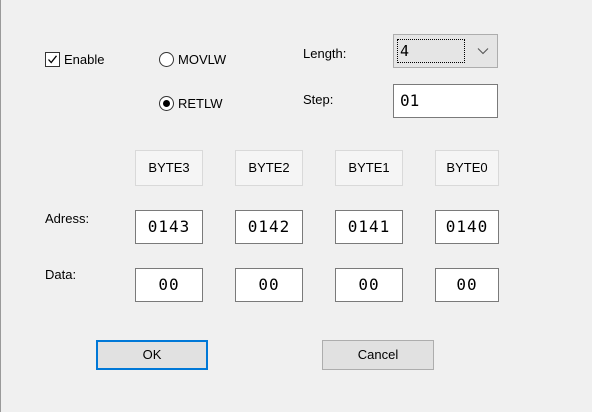 The width and height of the screenshot is (592, 412). What do you see at coordinates (483, 51) in the screenshot?
I see `chevron-down-icon` at bounding box center [483, 51].